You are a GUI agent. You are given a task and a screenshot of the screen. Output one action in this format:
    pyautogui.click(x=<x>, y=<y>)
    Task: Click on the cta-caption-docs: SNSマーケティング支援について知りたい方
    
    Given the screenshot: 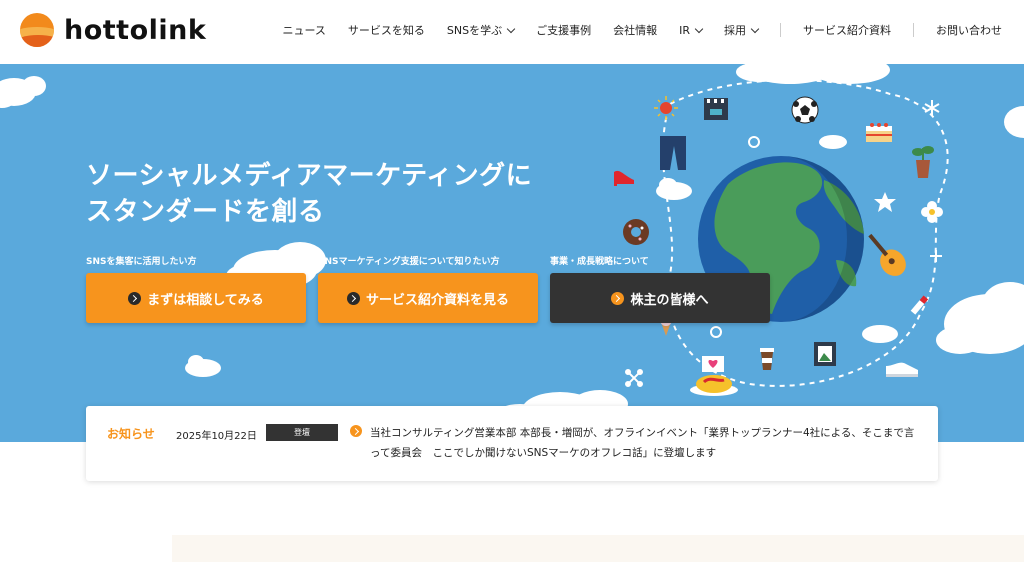 What is the action you would take?
    pyautogui.click(x=409, y=262)
    